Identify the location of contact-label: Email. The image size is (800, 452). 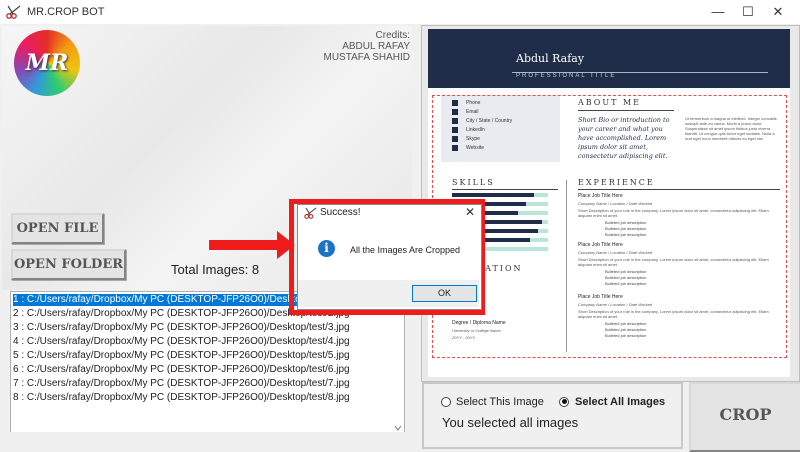
(472, 112).